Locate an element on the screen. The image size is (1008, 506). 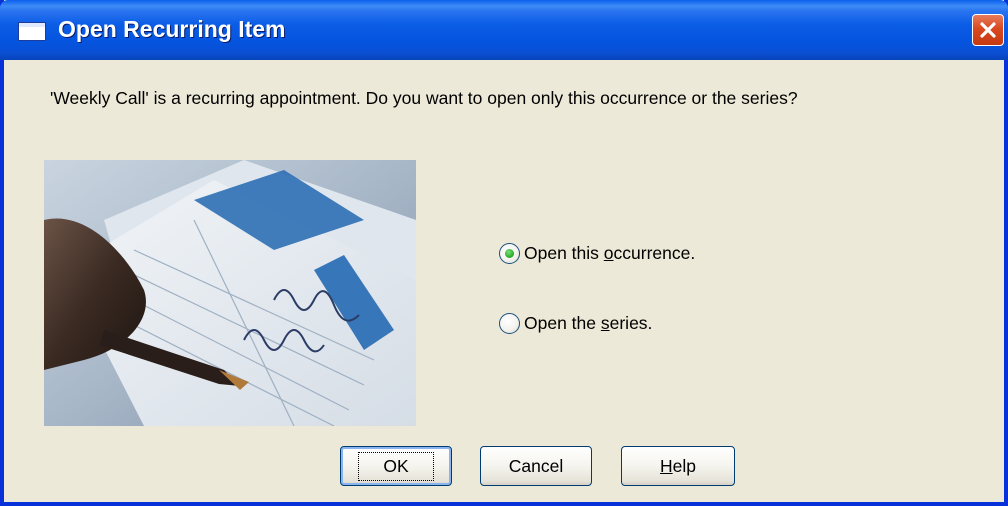
occurrence-label: Open this occurrence. is located at coordinates (610, 253).